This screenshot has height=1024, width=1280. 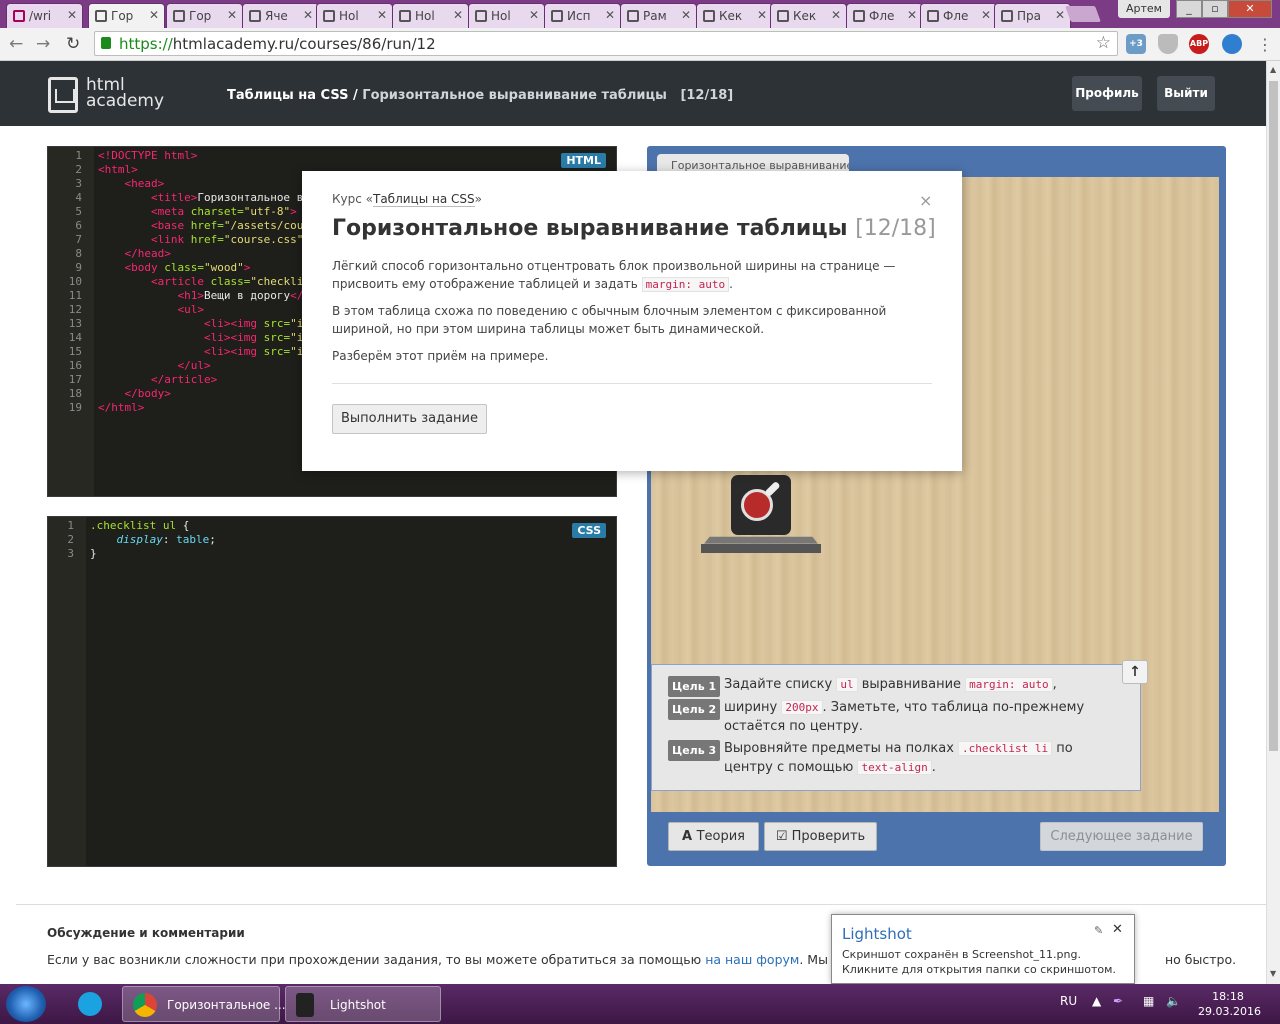 I want to click on logout-button: Выйти, so click(x=1186, y=93).